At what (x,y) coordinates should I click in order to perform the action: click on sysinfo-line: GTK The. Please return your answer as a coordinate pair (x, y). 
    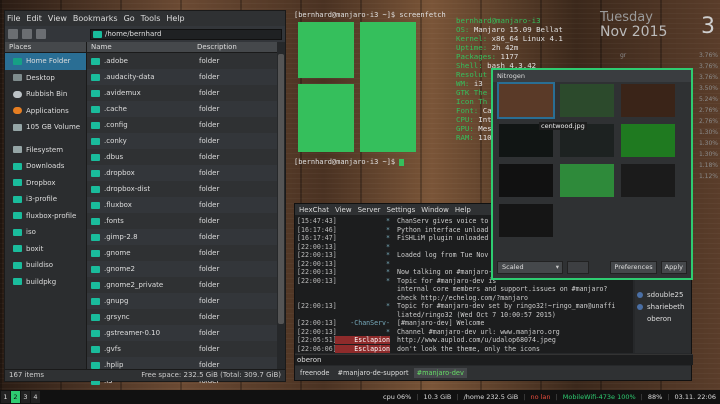
    Looking at the image, I should click on (472, 92).